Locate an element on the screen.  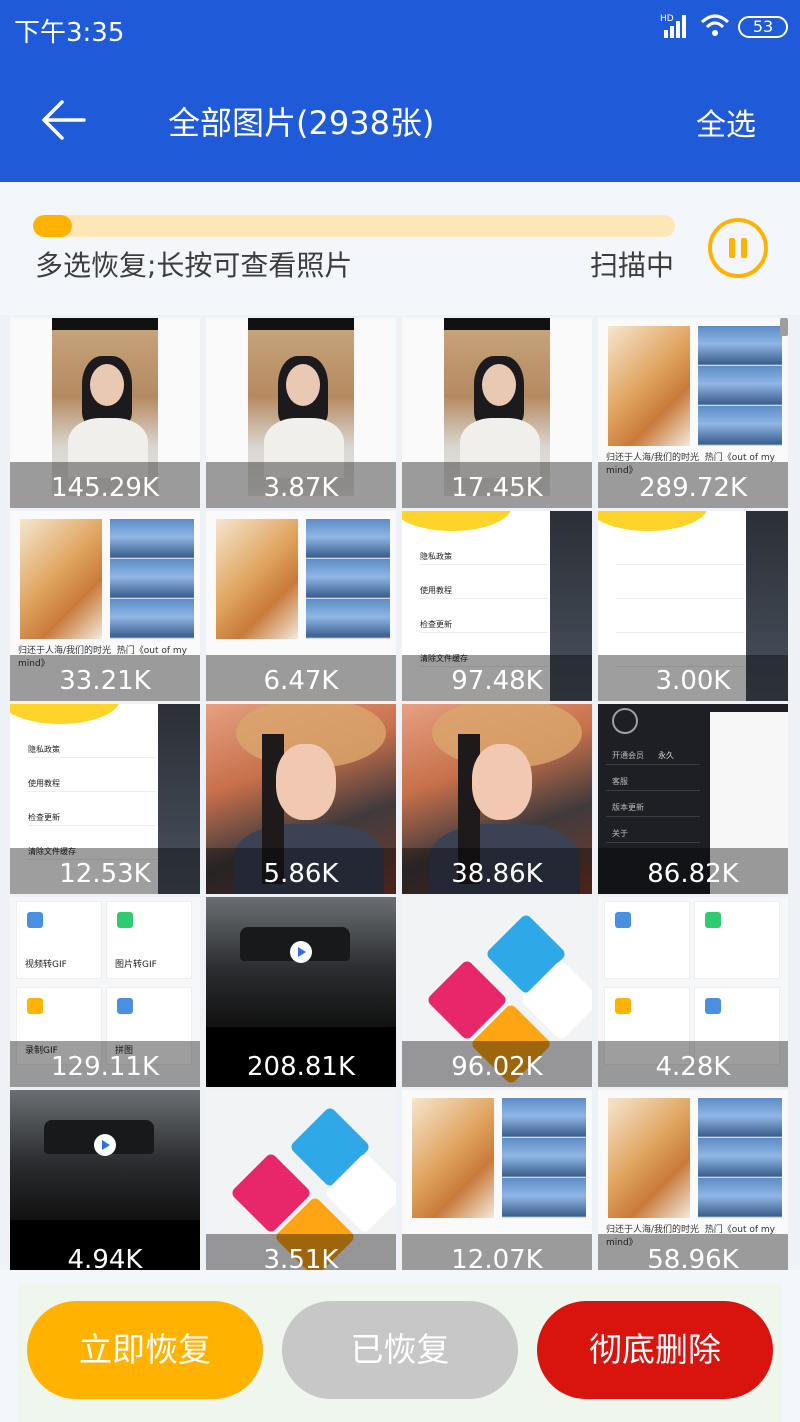
file-size-label: 4.94K is located at coordinates (105, 1252).